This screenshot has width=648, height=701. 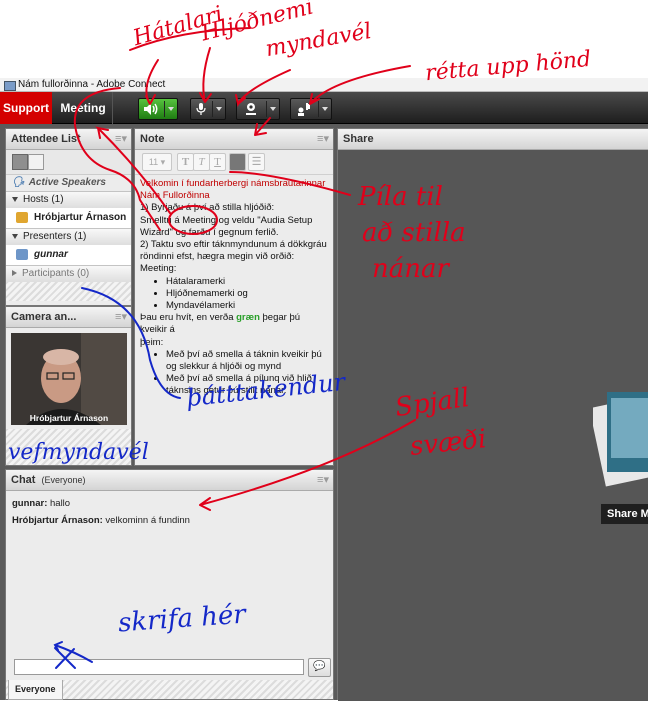 What do you see at coordinates (92, 84) in the screenshot?
I see `window-title: Nám fullorðinna - Adobe Connect` at bounding box center [92, 84].